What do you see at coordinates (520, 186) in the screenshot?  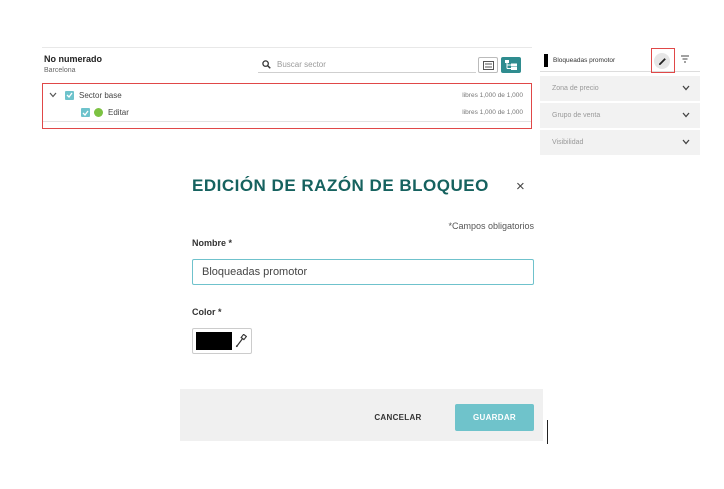 I see `close-icon: ×` at bounding box center [520, 186].